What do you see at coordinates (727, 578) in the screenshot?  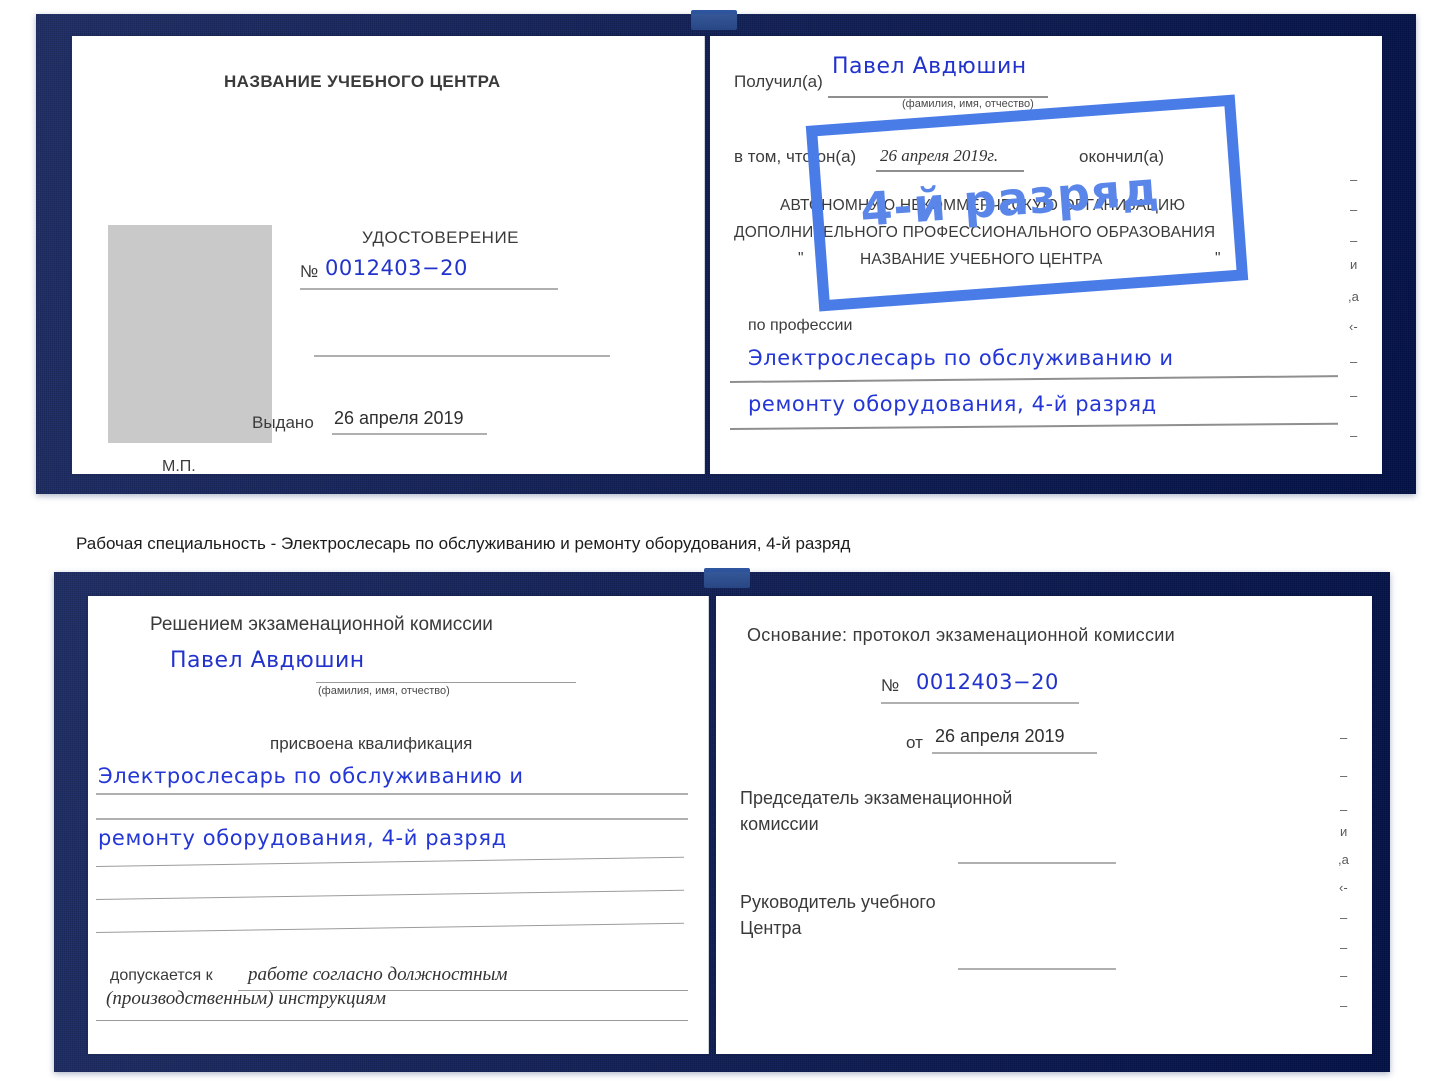 I see `book-spine-tab-bottom` at bounding box center [727, 578].